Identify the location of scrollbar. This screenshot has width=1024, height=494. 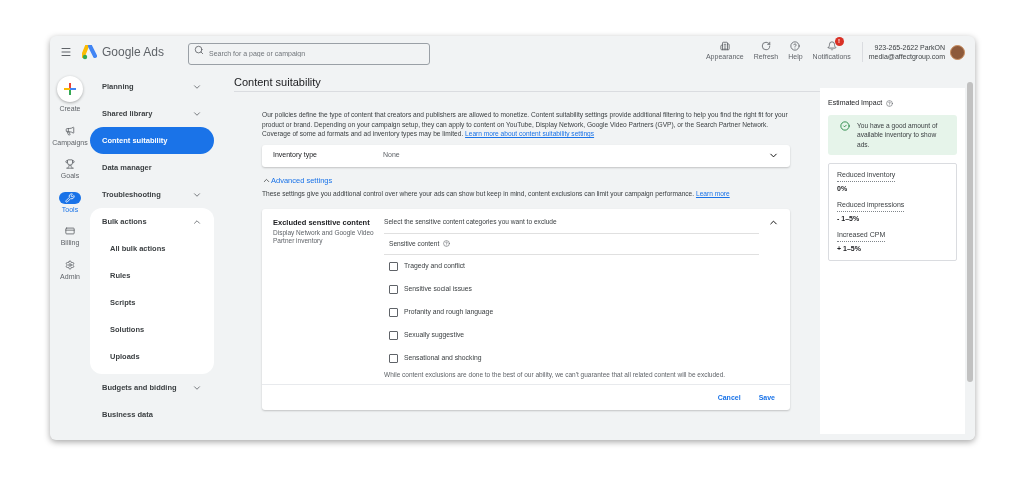
(970, 232).